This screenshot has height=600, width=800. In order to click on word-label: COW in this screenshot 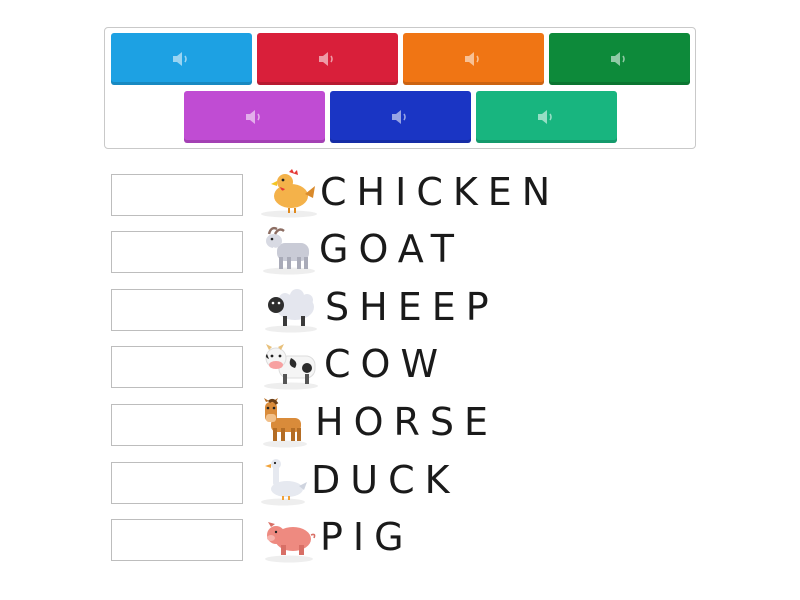, I will do `click(386, 364)`.